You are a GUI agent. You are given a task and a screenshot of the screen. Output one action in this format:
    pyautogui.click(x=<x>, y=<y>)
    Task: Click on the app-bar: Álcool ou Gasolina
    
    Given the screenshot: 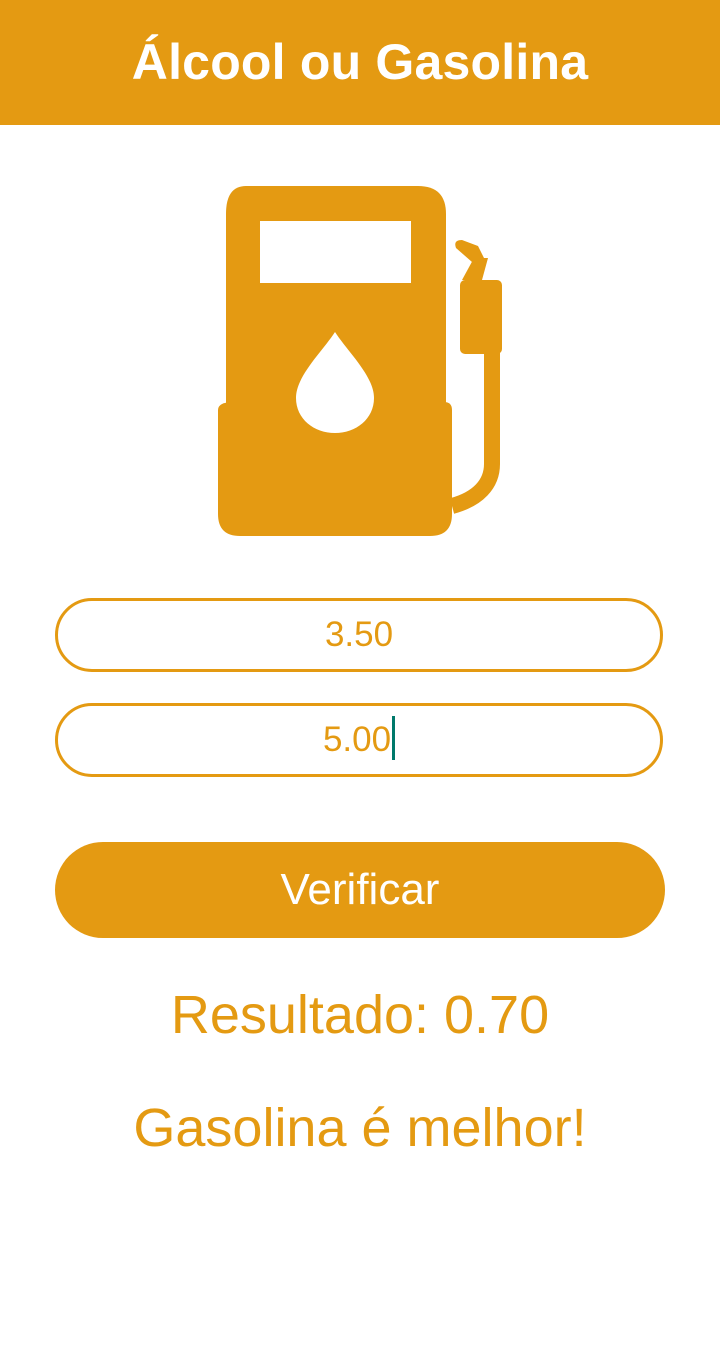 What is the action you would take?
    pyautogui.click(x=360, y=62)
    